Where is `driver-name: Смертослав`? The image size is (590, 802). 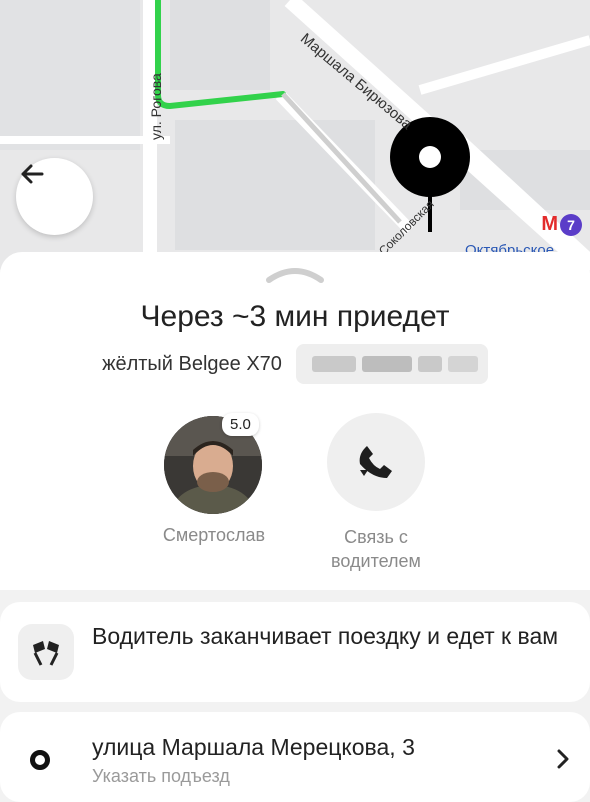 driver-name: Смертослав is located at coordinates (214, 535).